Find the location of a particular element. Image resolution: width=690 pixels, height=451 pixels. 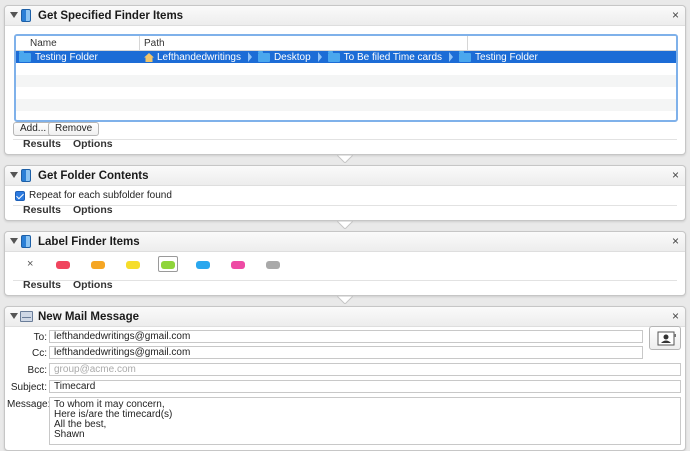

action-title: Get Specified Finder Items is located at coordinates (111, 16).